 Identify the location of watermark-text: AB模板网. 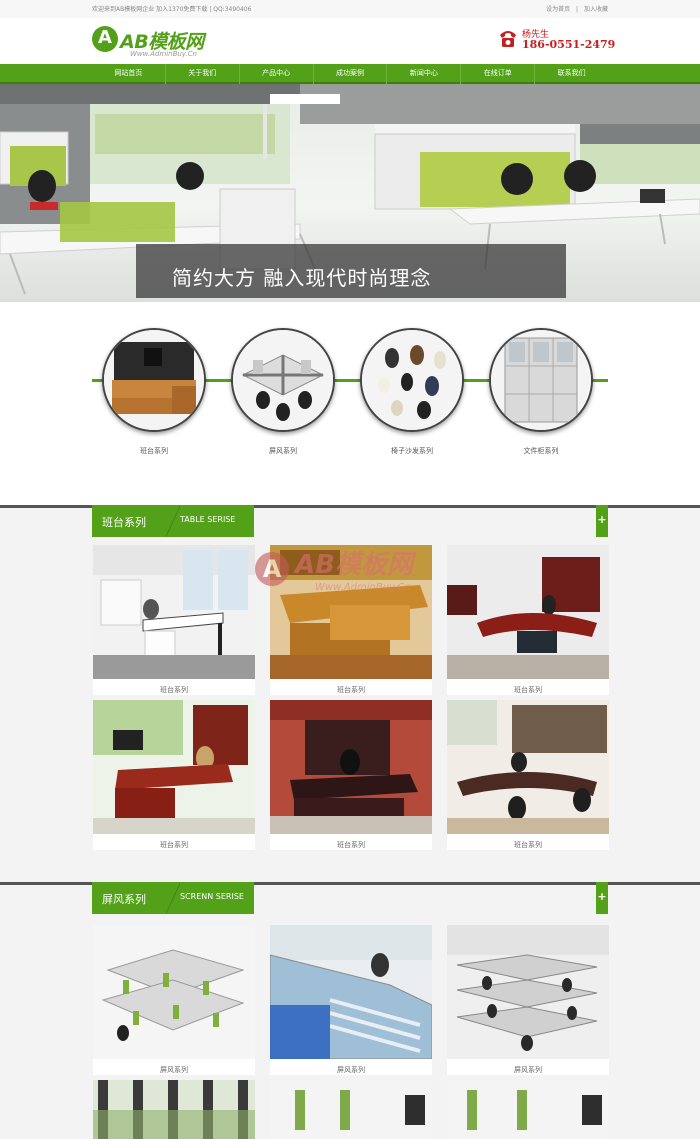
(354, 565).